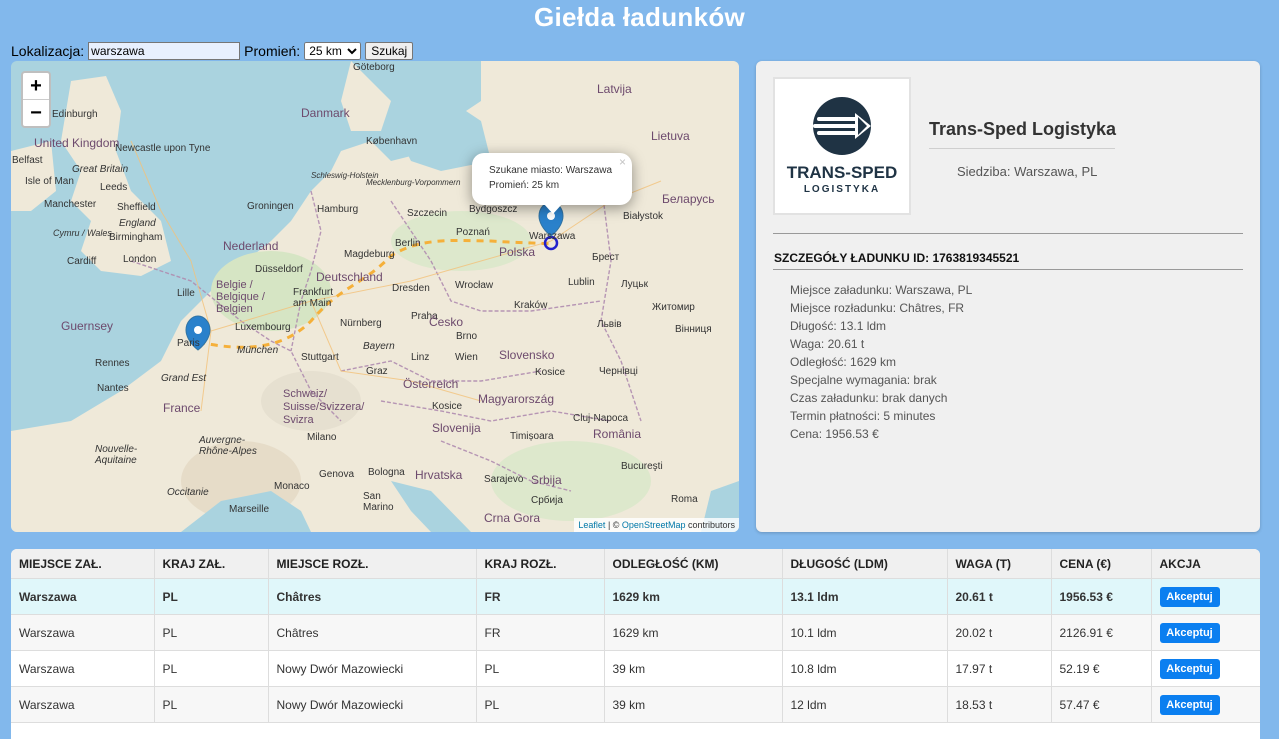  Describe the element at coordinates (531, 305) in the screenshot. I see `map-label: Kraków` at that location.